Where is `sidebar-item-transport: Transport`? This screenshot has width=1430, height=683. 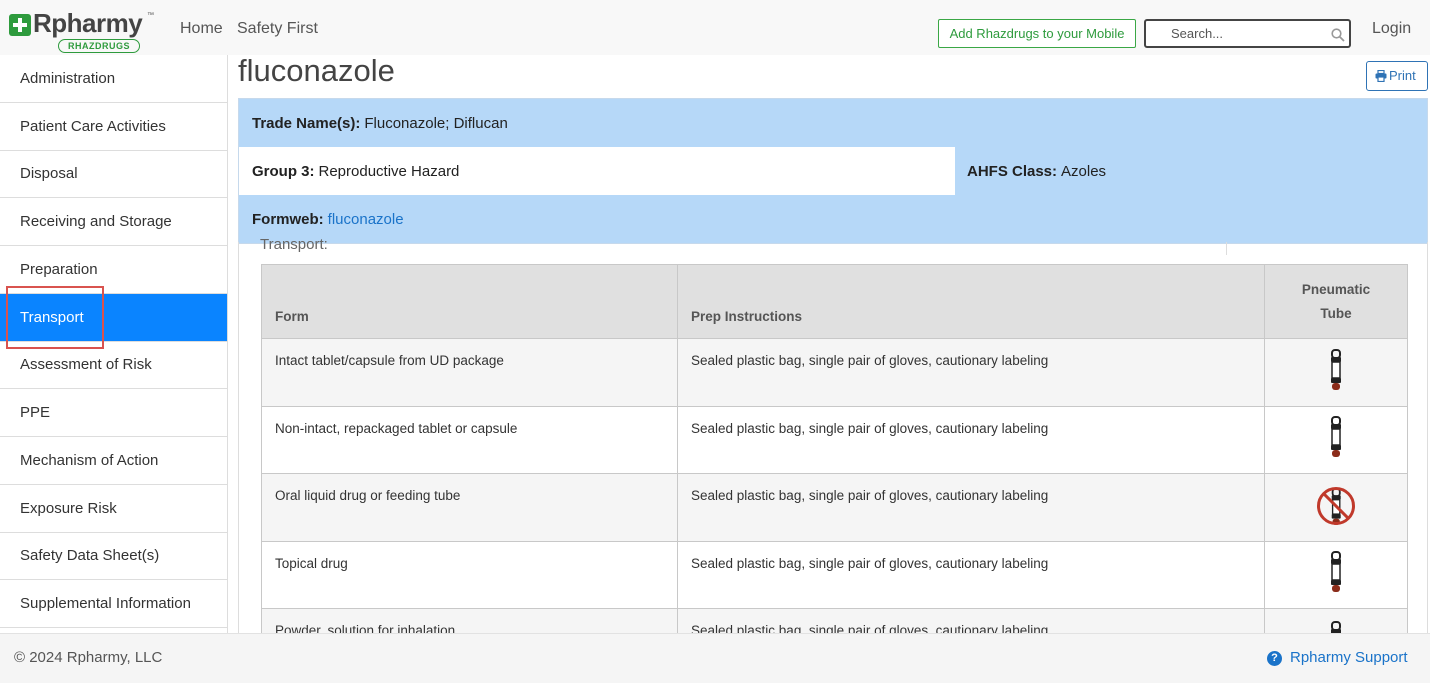 sidebar-item-transport: Transport is located at coordinates (113, 317).